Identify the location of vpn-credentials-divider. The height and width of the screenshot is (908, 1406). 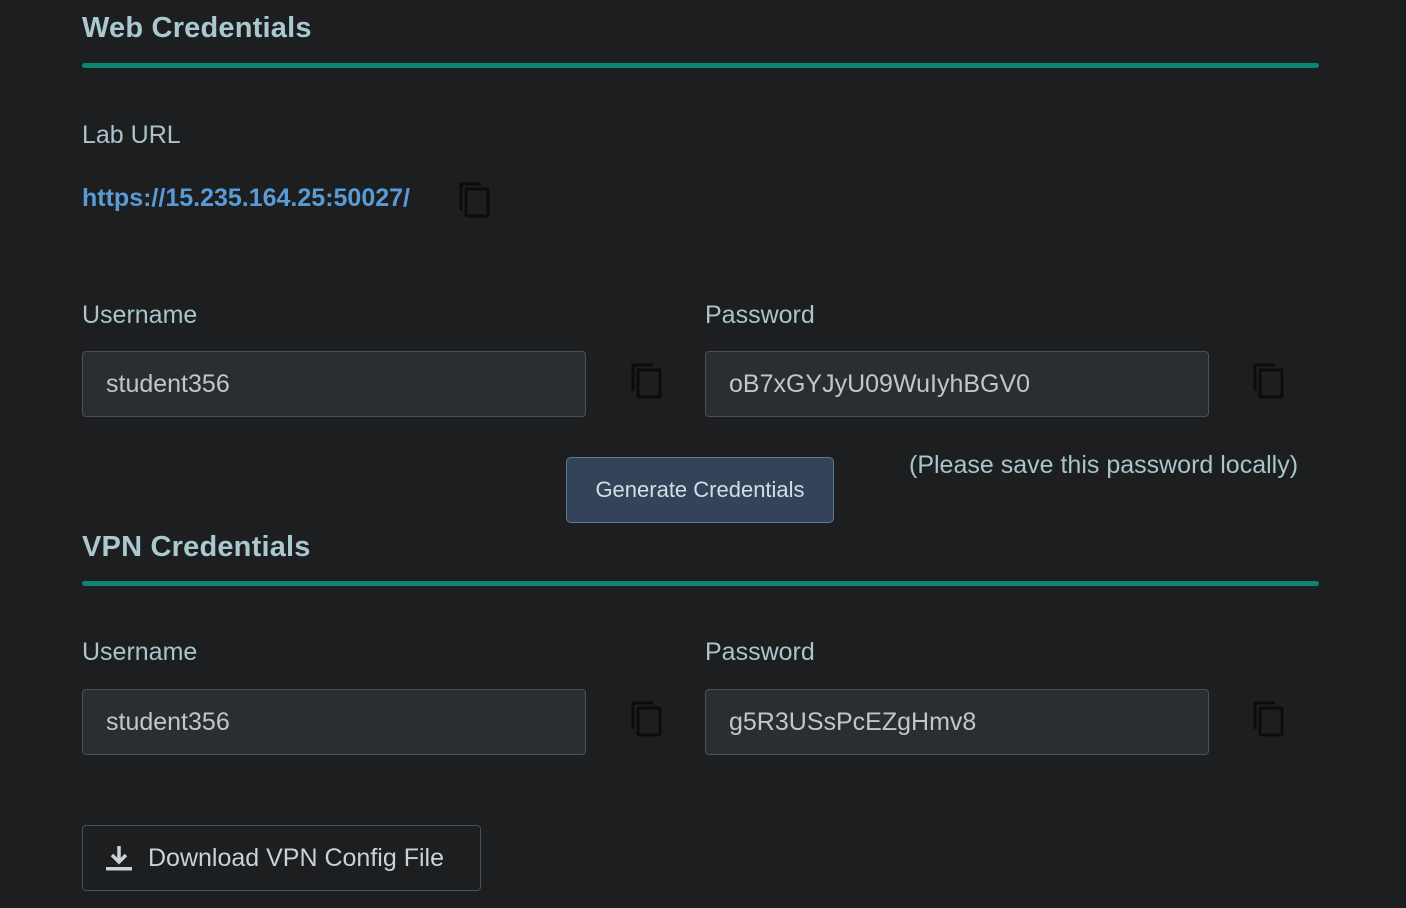
(700, 583).